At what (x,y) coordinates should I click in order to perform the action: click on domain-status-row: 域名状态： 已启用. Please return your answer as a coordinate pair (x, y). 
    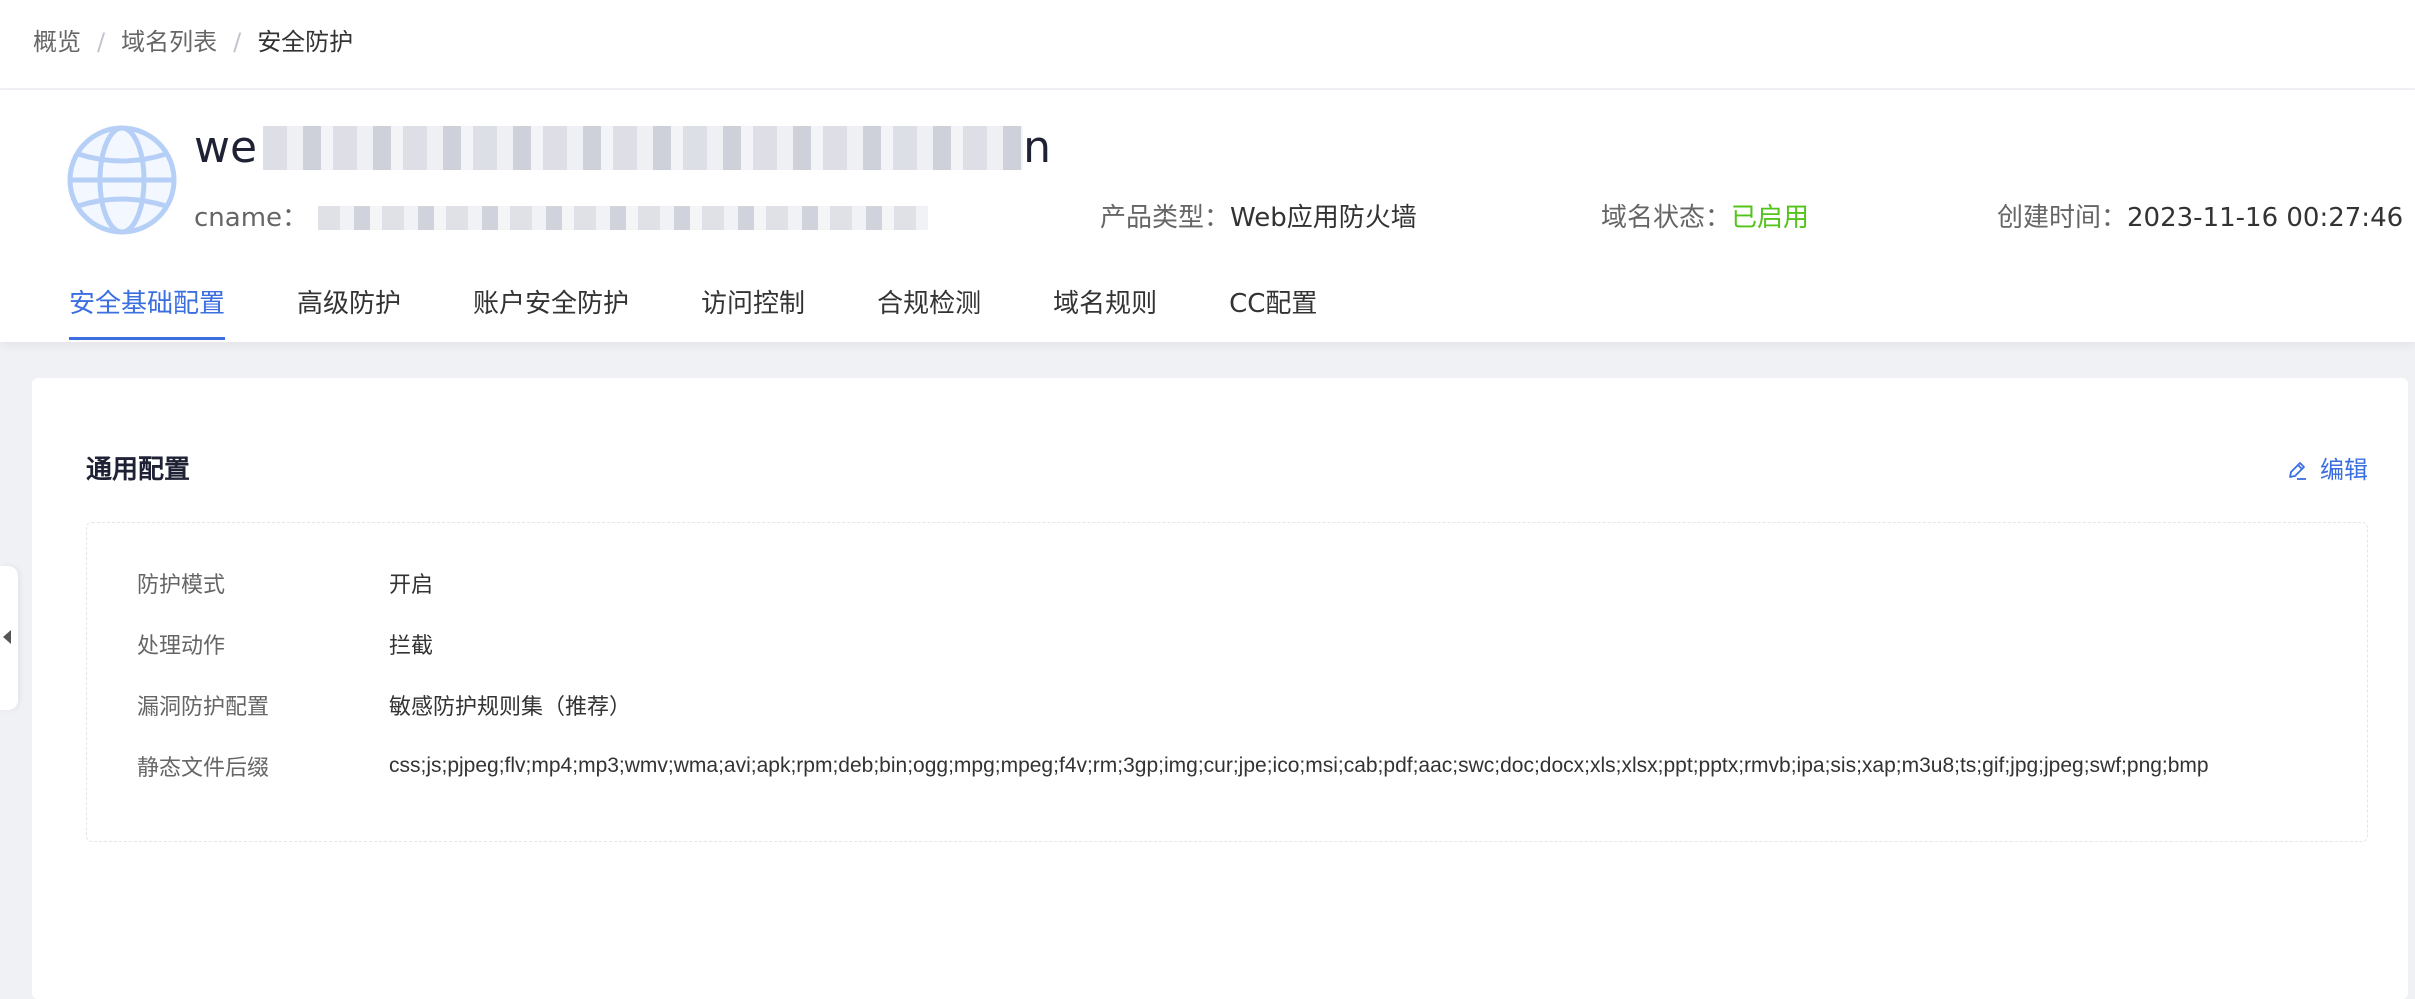
    Looking at the image, I should click on (1705, 218).